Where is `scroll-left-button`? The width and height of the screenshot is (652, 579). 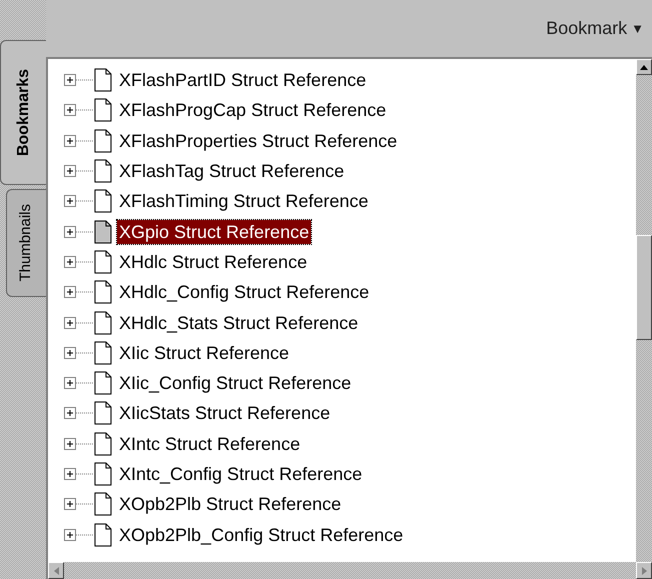
scroll-left-button is located at coordinates (56, 570).